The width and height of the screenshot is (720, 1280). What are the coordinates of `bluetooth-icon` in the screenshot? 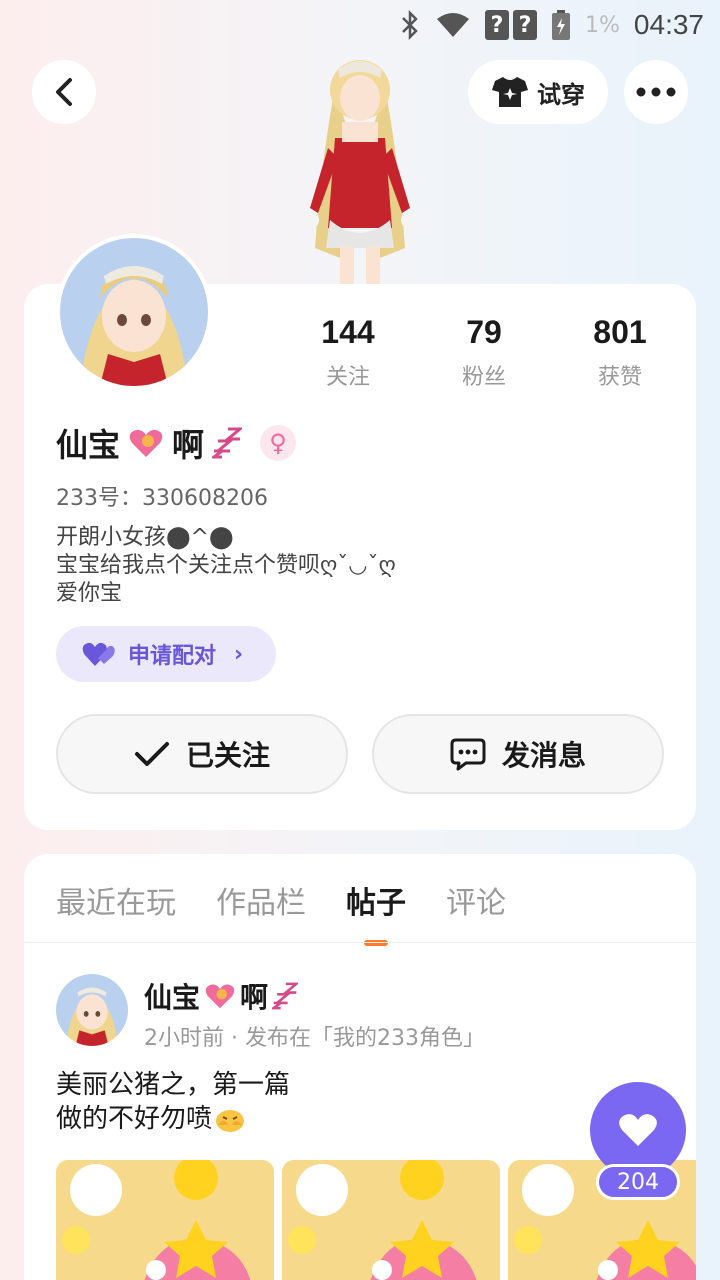 It's located at (410, 25).